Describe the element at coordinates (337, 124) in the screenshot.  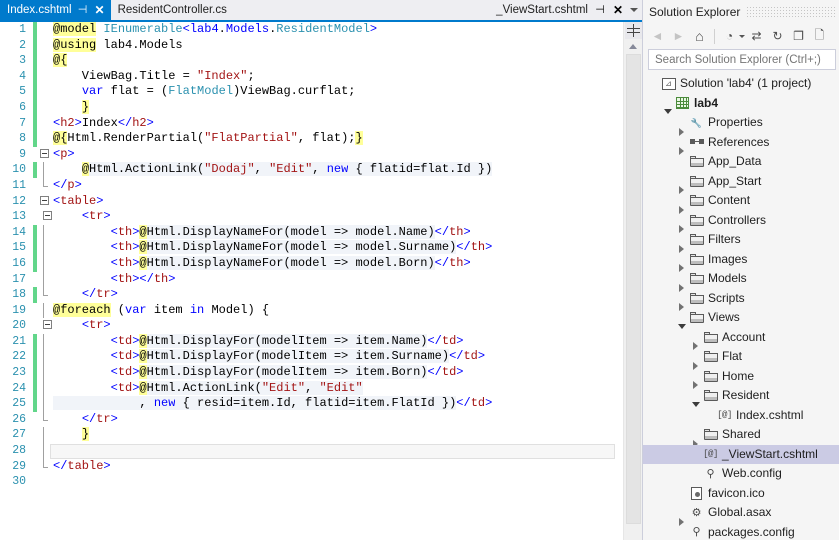
I see `code-text: <h2>Index</h2>` at that location.